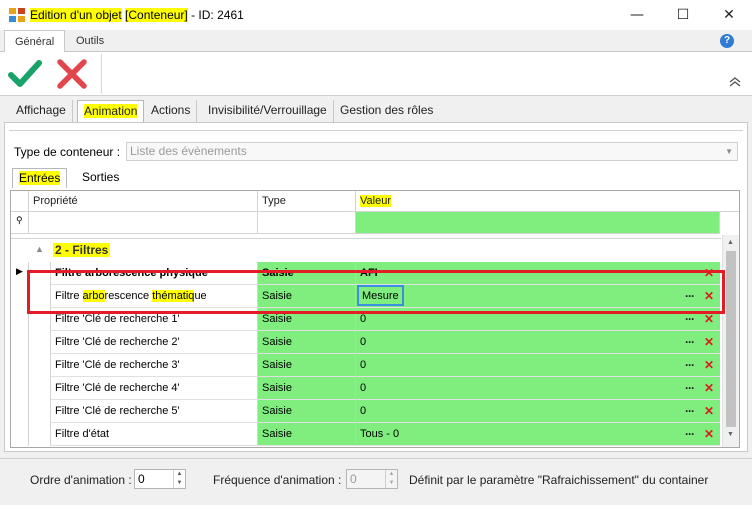  I want to click on cell-propriete: Filtre 'Clé de recherche 2', so click(154, 342).